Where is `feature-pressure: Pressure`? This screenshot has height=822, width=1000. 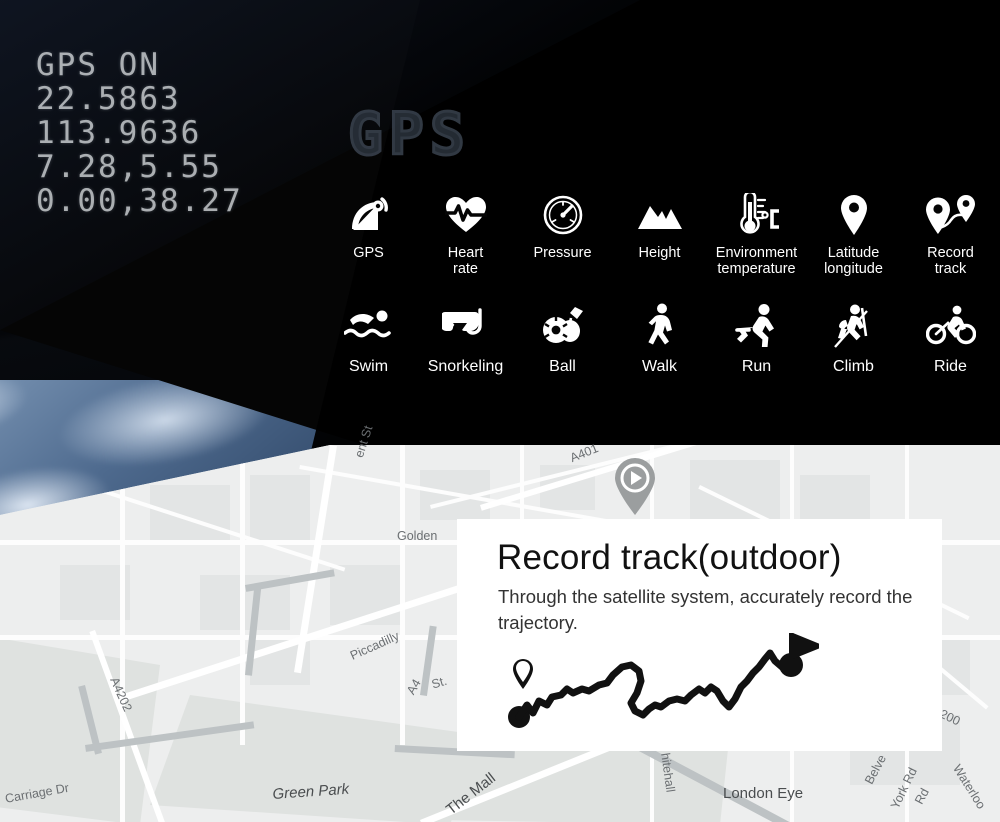
feature-pressure: Pressure is located at coordinates (562, 226).